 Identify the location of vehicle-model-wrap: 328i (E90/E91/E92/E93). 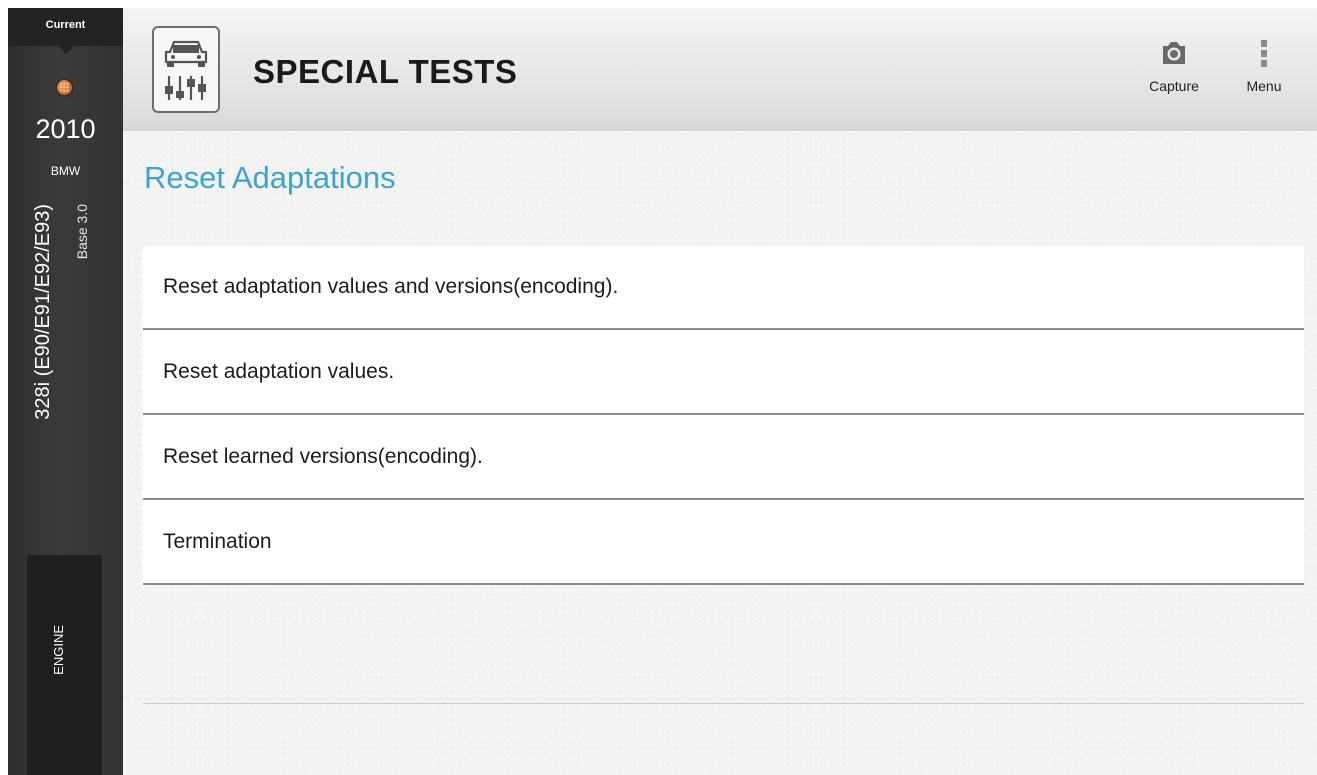
(47, 354).